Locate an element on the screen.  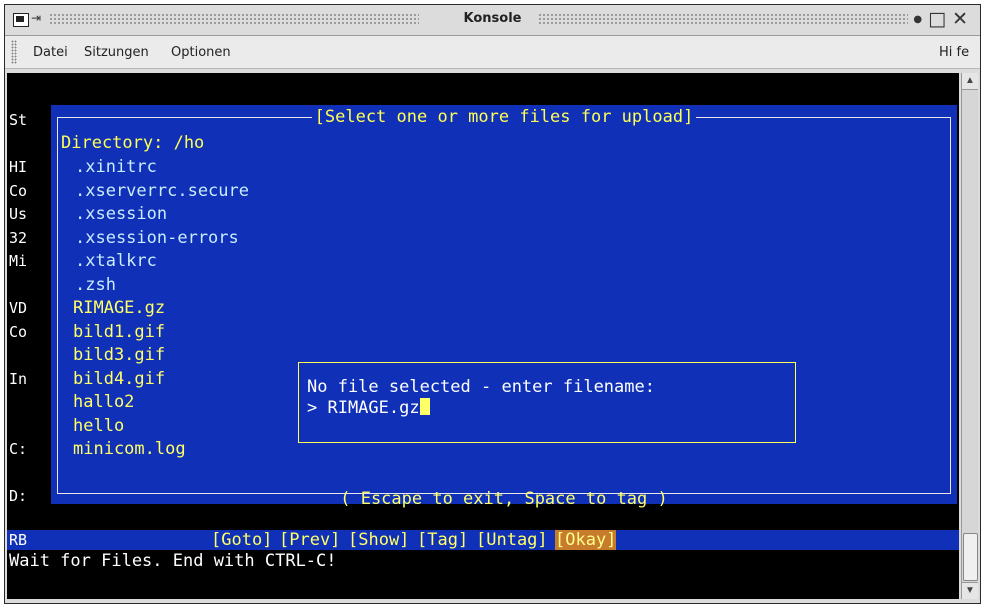
file-list-item: RIMAGE.gz is located at coordinates (119, 308).